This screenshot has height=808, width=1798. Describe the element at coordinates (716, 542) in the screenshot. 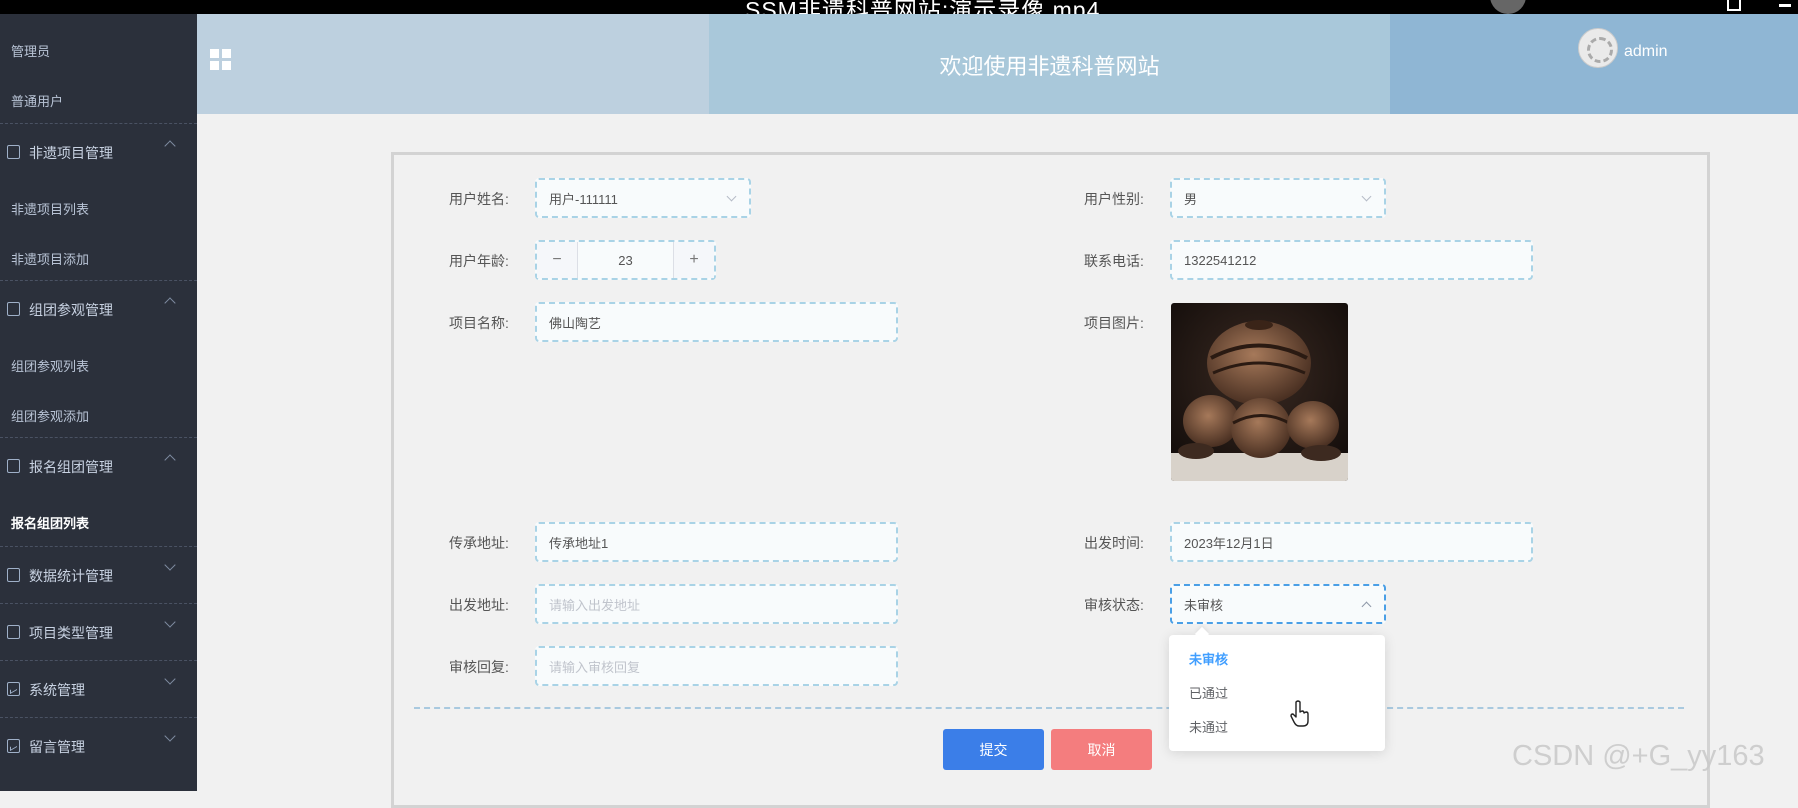

I see `heritage-address-field: 传承地址1` at that location.